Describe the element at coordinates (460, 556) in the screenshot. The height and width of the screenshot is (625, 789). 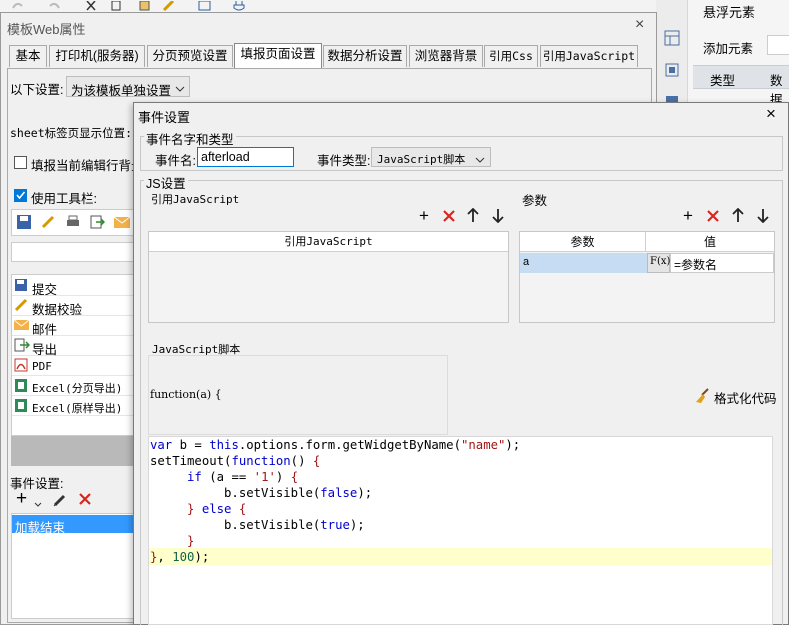
I see `current-line-highlight` at that location.